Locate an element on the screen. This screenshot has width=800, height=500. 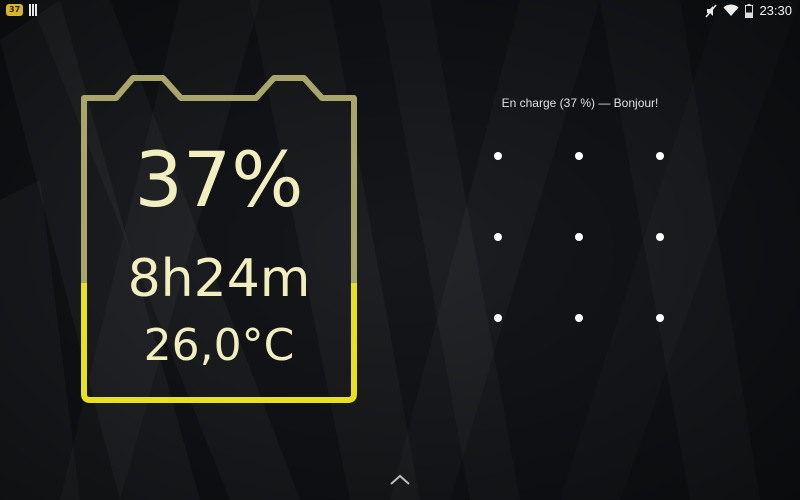
battery-percent: 37% is located at coordinates (219, 179).